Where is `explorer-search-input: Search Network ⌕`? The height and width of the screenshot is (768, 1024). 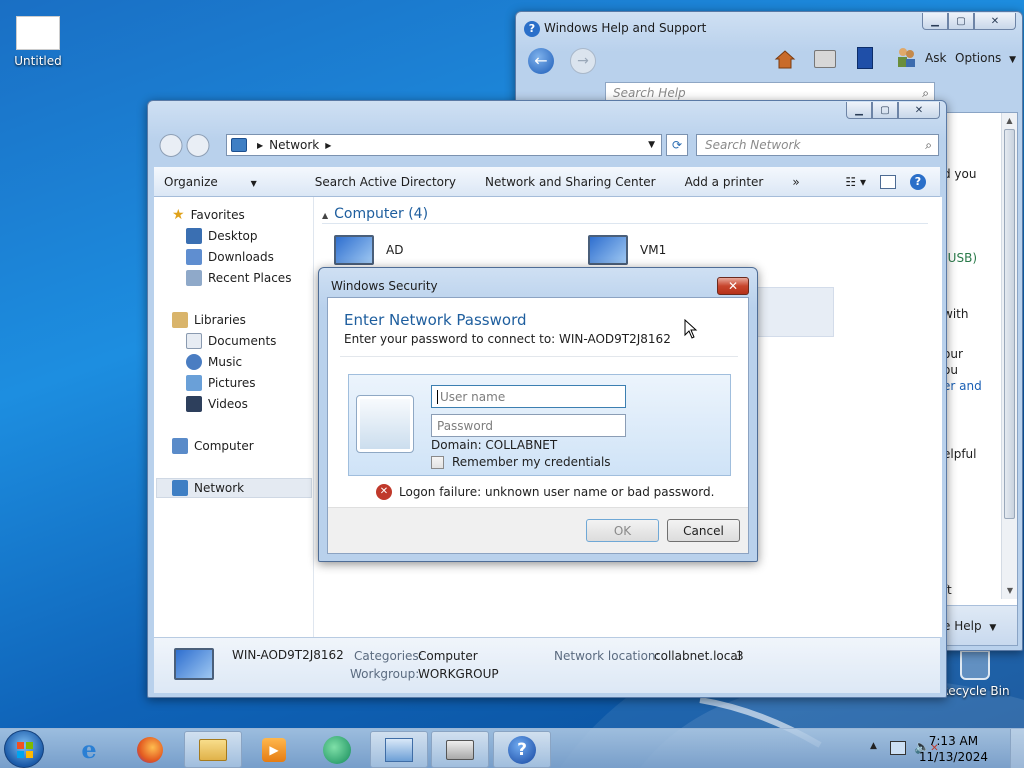
explorer-search-input: Search Network ⌕ is located at coordinates (817, 145).